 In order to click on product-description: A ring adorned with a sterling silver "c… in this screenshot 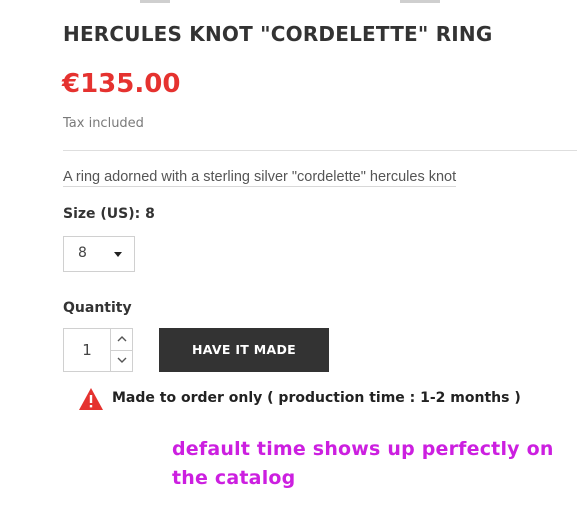, I will do `click(260, 178)`.